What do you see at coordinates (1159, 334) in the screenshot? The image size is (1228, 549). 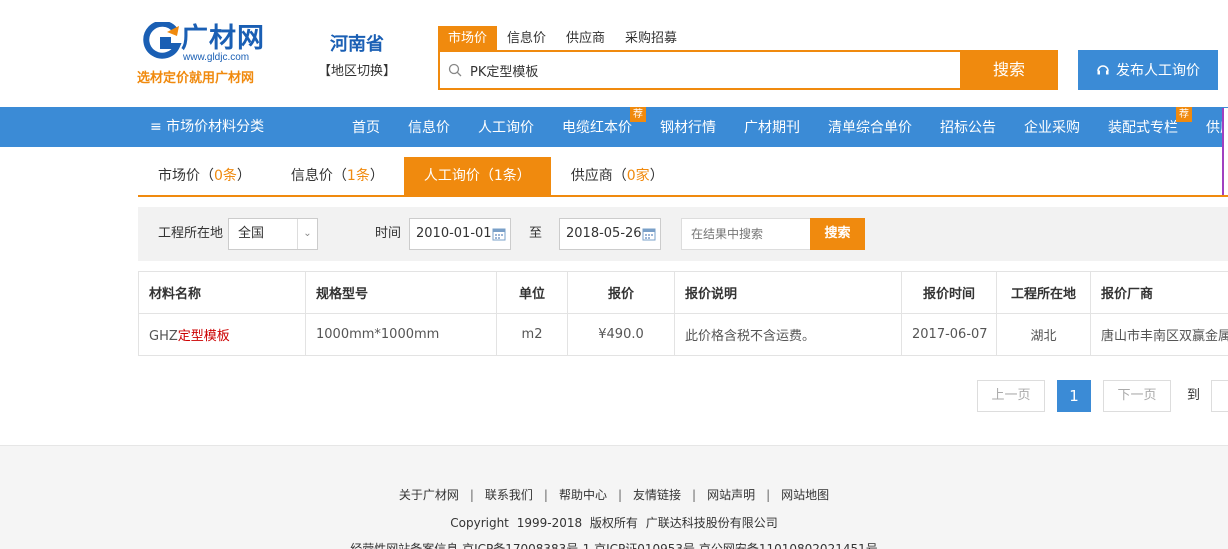 I see `cell-vendor-link: 唐山市丰南区双赢金属制` at bounding box center [1159, 334].